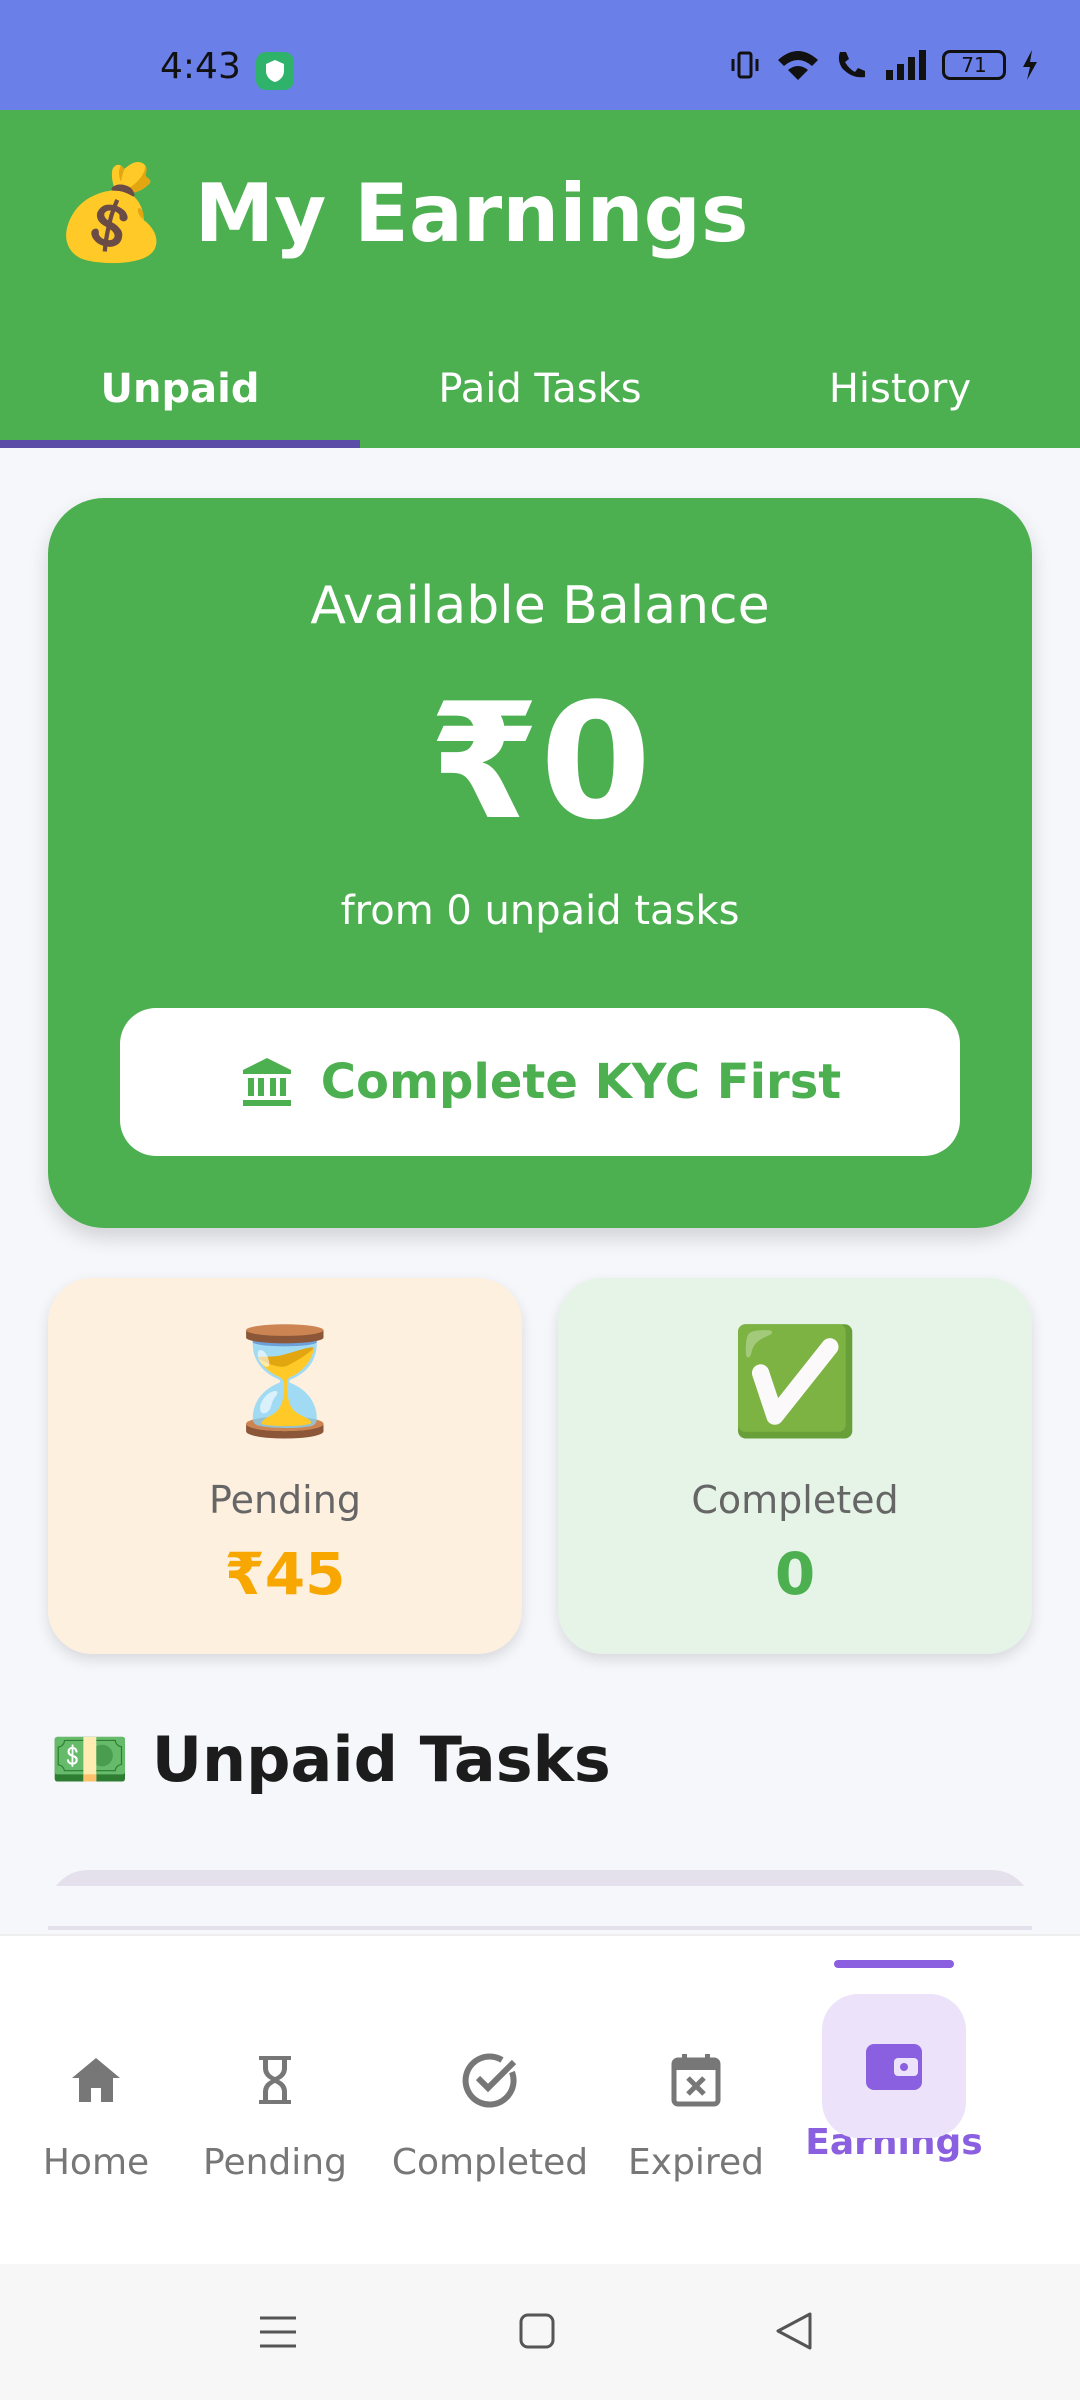  I want to click on page-title: 💰 My Earnings, so click(401, 213).